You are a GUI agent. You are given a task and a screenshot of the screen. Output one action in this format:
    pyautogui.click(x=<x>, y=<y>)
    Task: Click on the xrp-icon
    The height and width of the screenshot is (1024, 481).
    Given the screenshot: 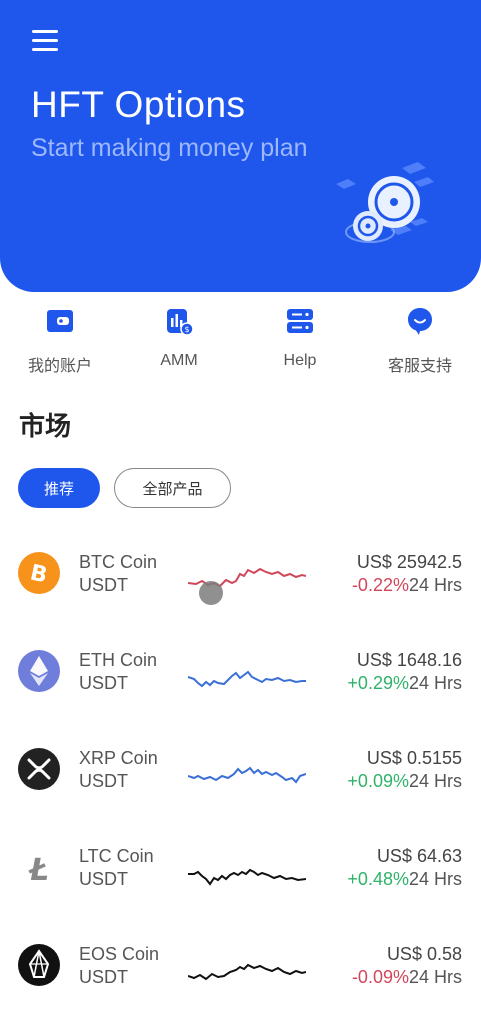 What is the action you would take?
    pyautogui.click(x=39, y=769)
    